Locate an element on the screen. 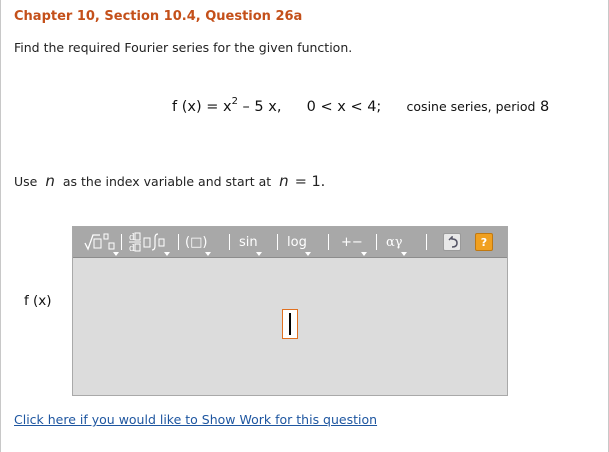 The height and width of the screenshot is (452, 609). text-cursor is located at coordinates (290, 324).